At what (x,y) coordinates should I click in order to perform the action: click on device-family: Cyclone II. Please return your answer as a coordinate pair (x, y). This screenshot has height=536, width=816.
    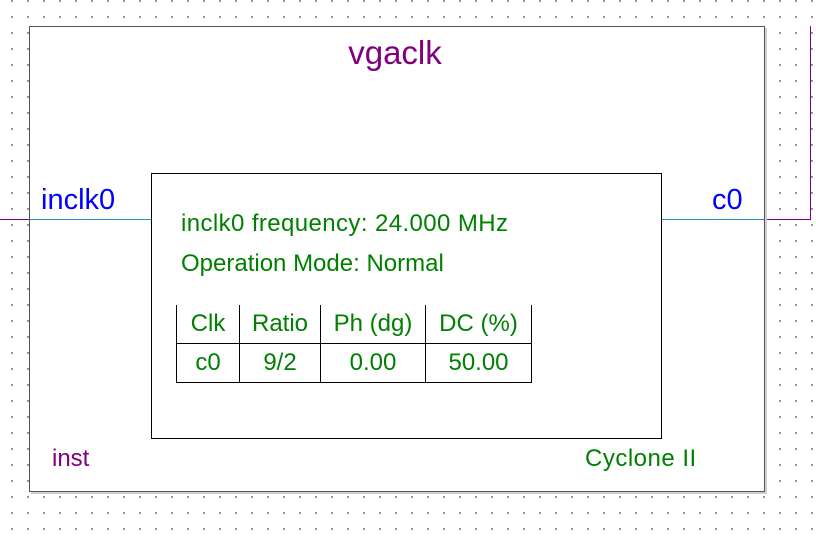
    Looking at the image, I should click on (641, 458).